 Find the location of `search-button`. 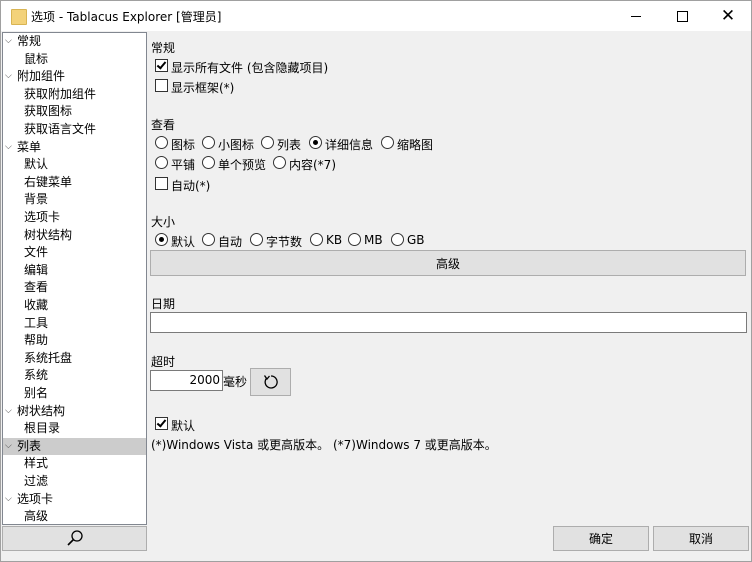

search-button is located at coordinates (74, 538).